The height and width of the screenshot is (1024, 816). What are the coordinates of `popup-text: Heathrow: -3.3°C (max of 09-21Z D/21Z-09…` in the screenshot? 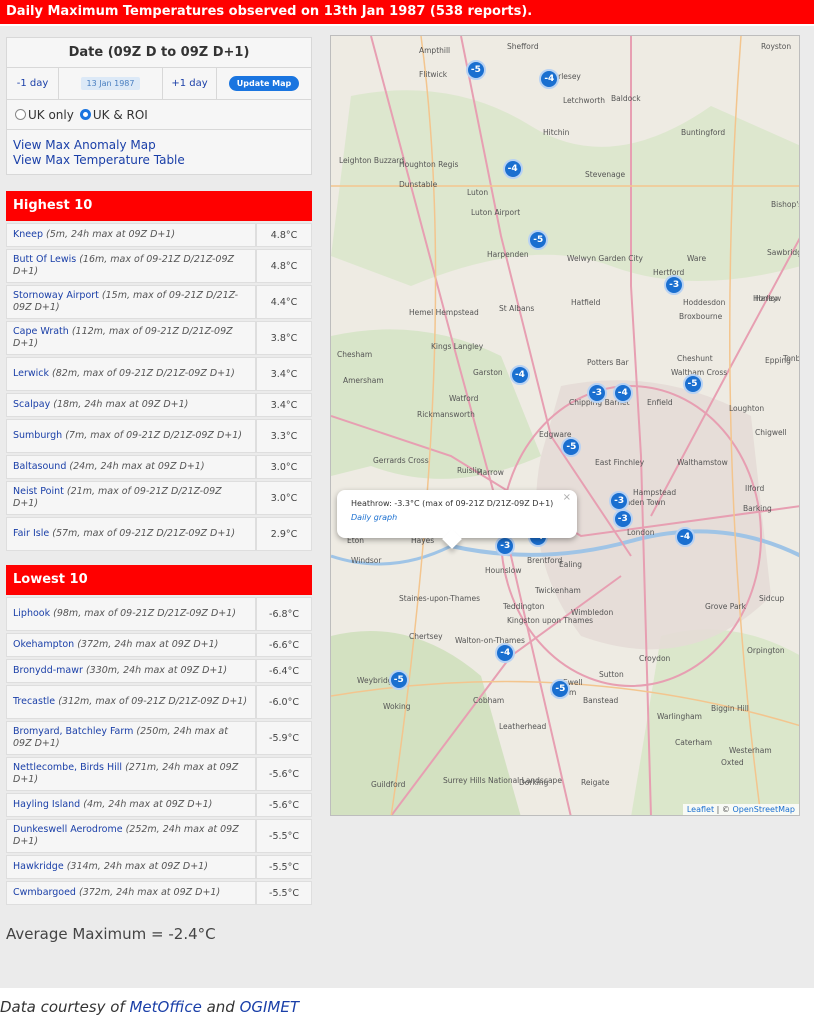 It's located at (452, 503).